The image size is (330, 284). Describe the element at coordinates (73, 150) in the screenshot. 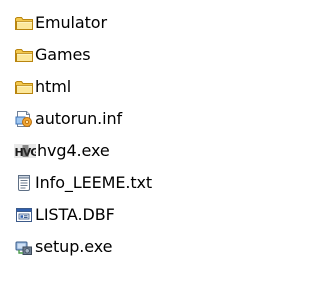

I see `file-name: hvg4.exe` at that location.